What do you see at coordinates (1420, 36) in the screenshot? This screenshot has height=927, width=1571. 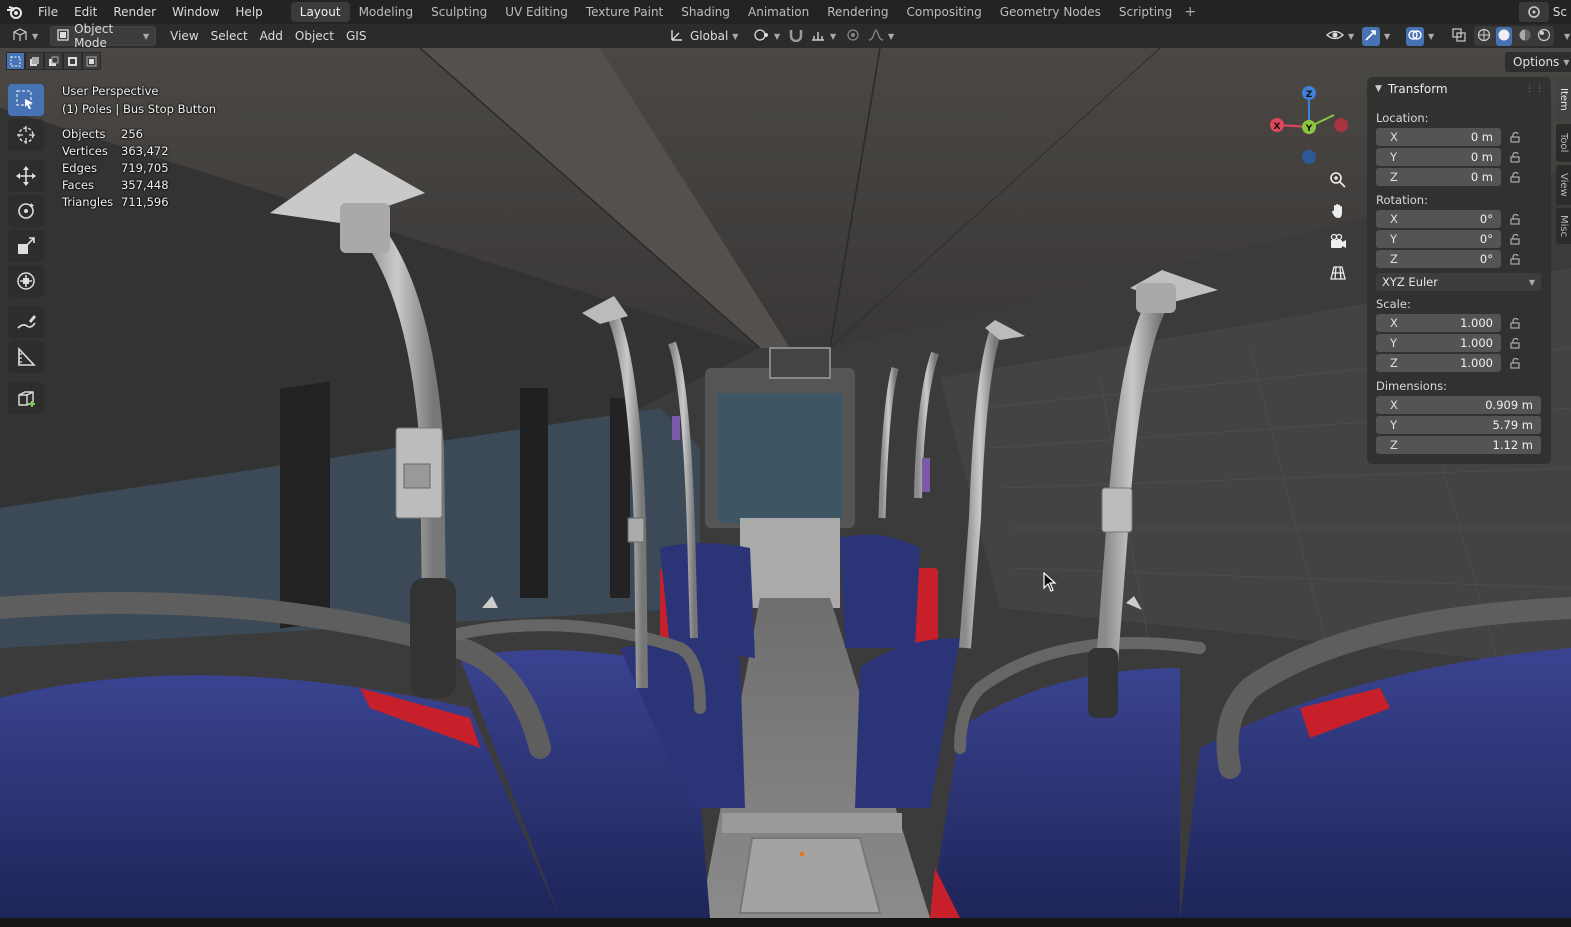 I see `overlays-toggle: ▼` at bounding box center [1420, 36].